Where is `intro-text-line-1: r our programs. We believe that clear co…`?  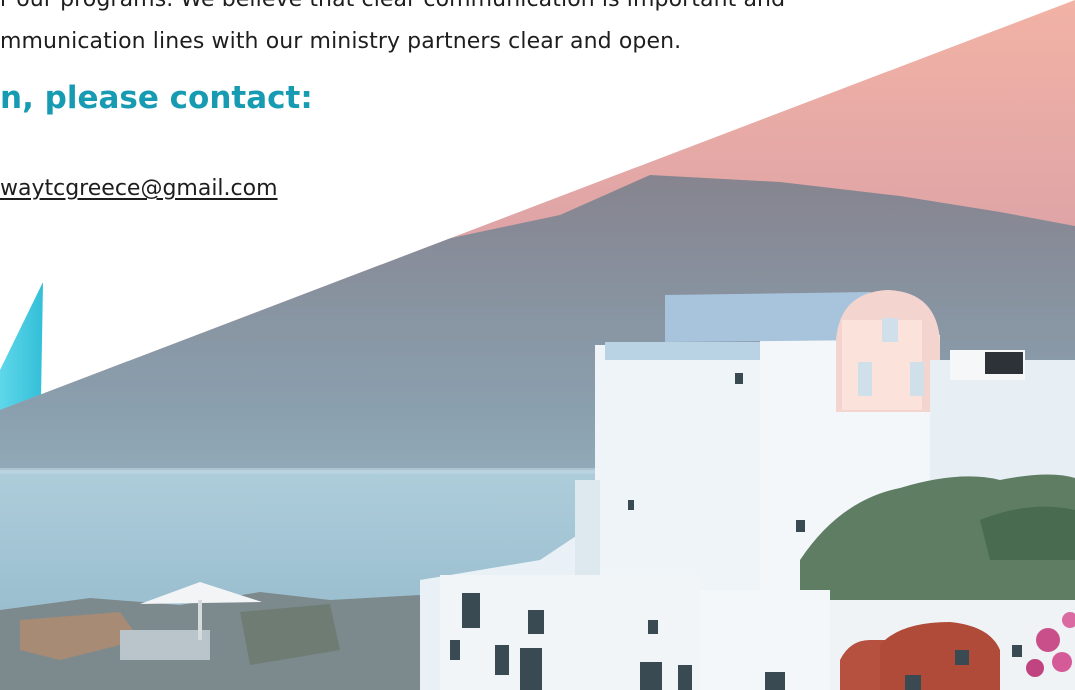 intro-text-line-1: r our programs. We believe that clear co… is located at coordinates (392, 6).